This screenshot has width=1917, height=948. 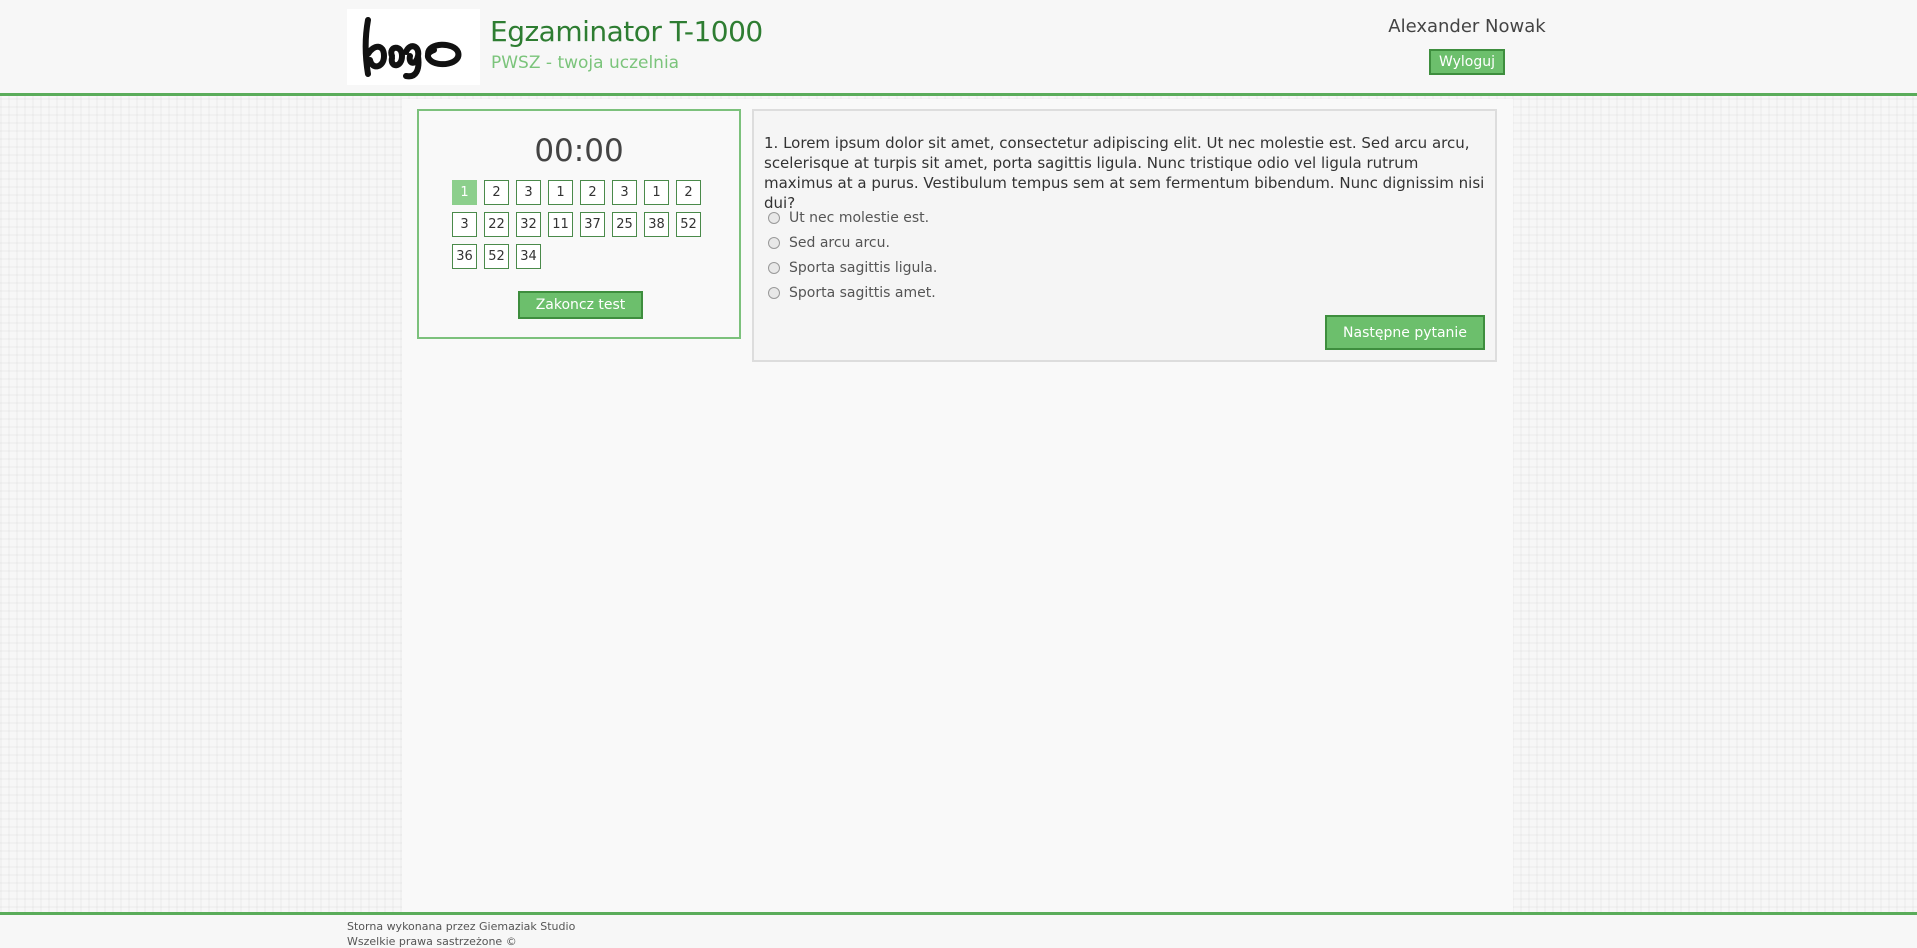 I want to click on answer-option: Ut nec molestie est., so click(x=852, y=217).